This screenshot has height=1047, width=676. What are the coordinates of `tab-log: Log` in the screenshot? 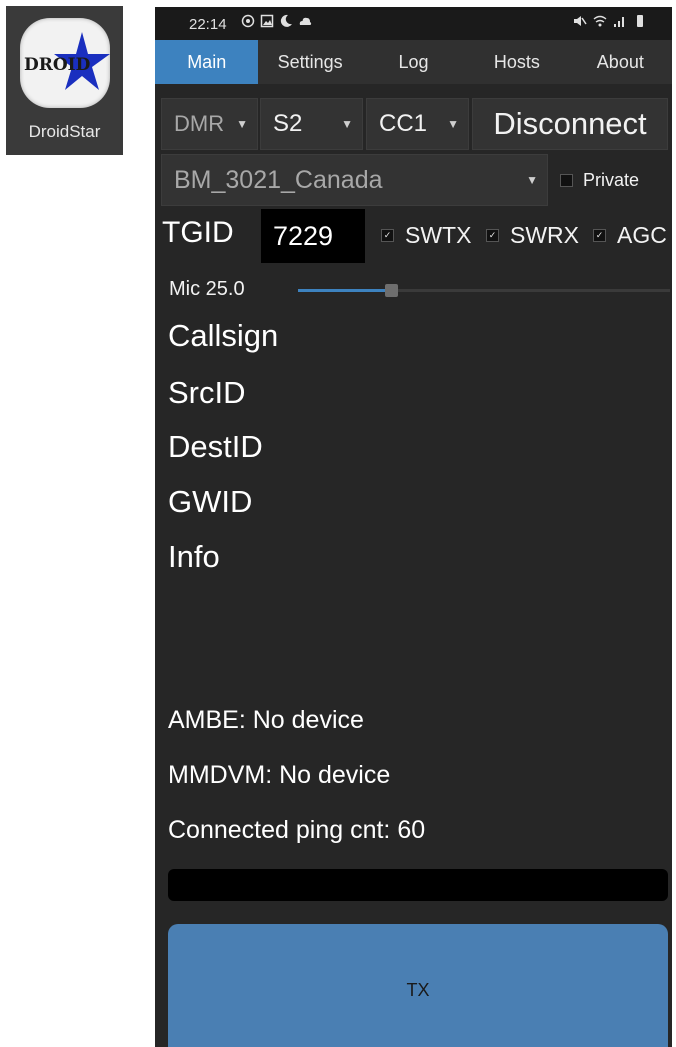 It's located at (413, 62).